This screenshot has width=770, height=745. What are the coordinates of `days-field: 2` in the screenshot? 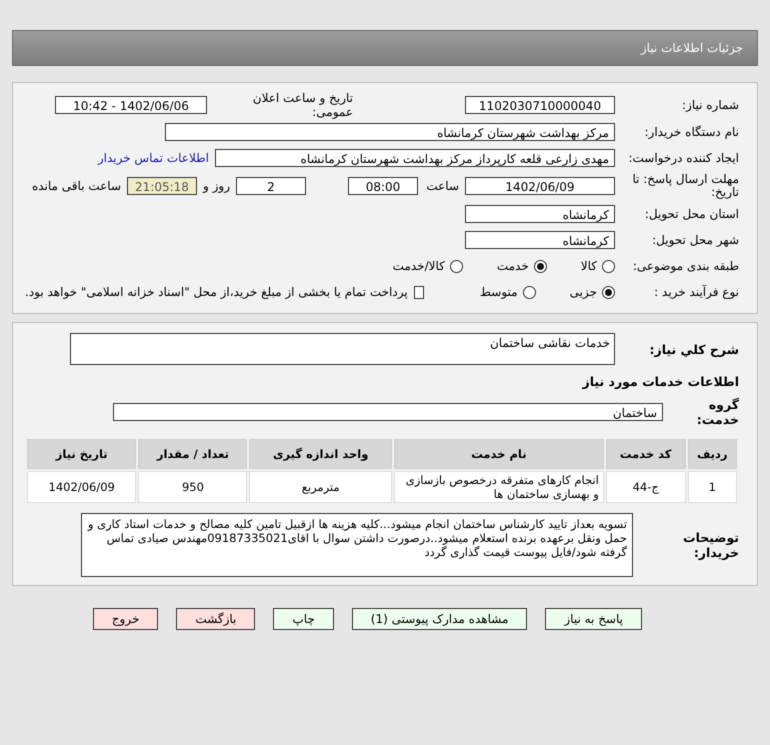 It's located at (271, 186).